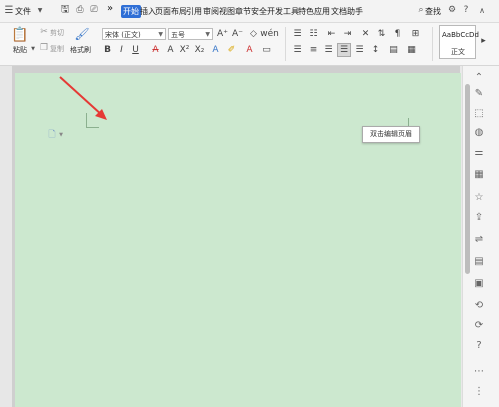 The width and height of the screenshot is (499, 407). What do you see at coordinates (479, 239) in the screenshot?
I see `translate-icon: ⇌` at bounding box center [479, 239].